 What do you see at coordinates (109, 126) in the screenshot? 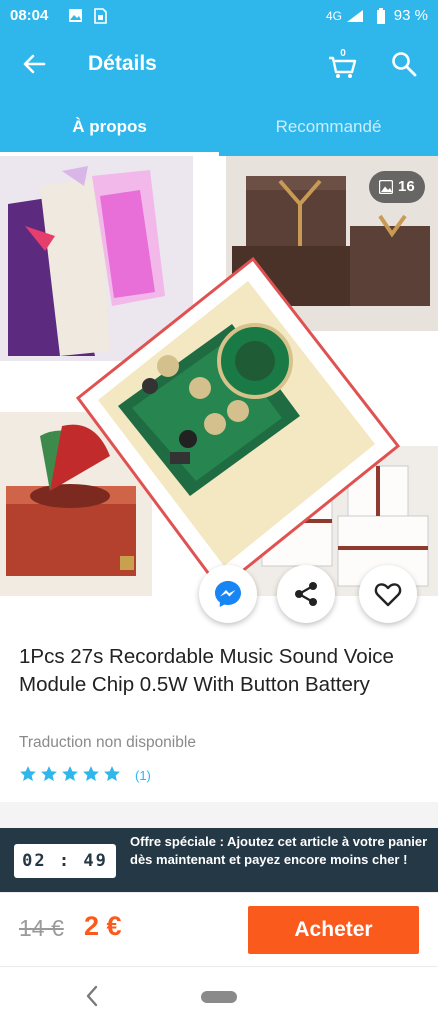
I see `tab-about: À propos` at bounding box center [109, 126].